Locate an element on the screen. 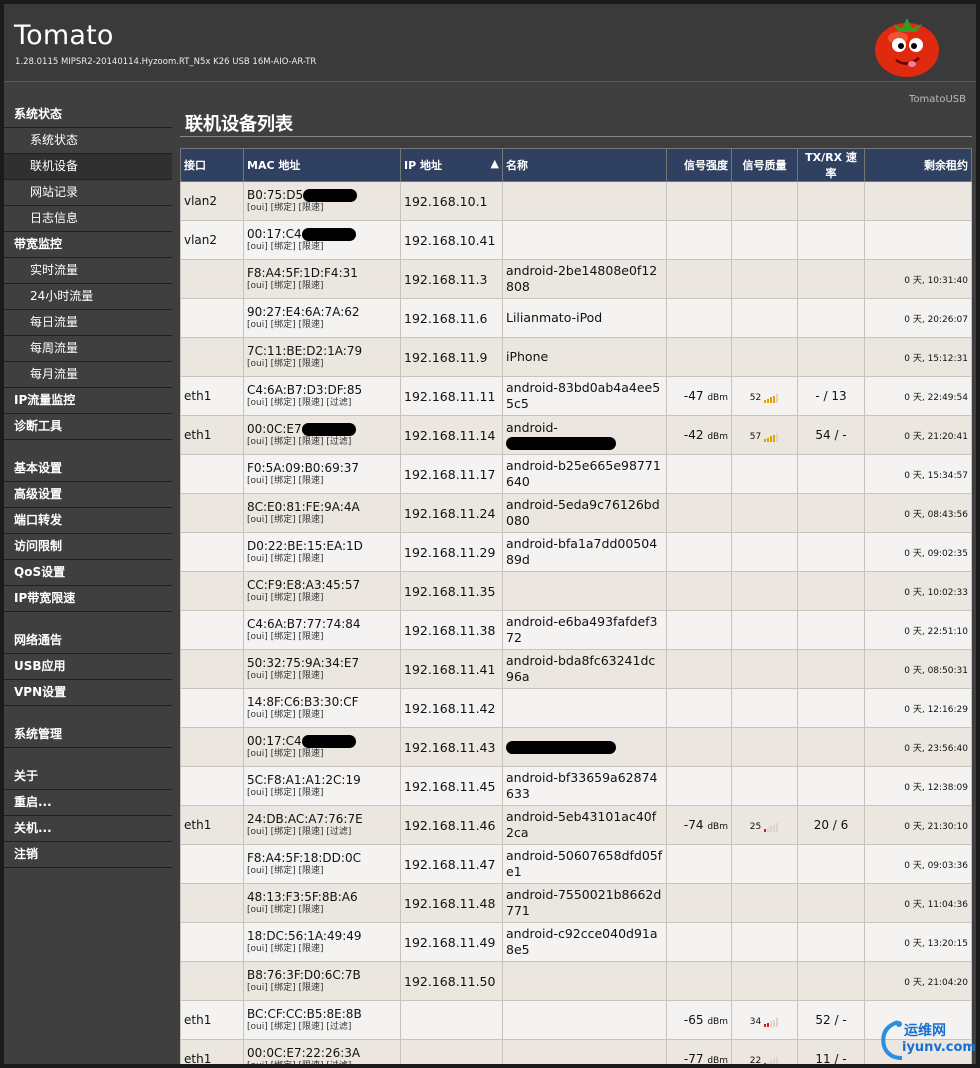 The height and width of the screenshot is (1068, 980). column-header: TX/RX 速率 is located at coordinates (831, 165).